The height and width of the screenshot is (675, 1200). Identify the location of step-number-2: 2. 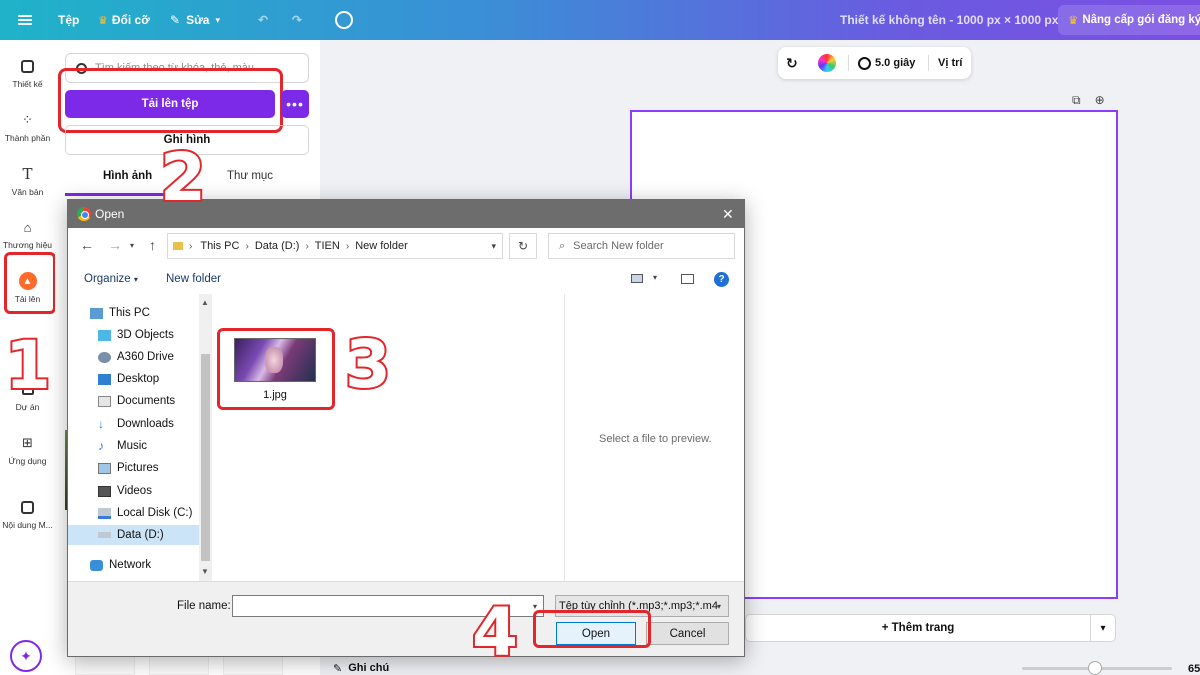
(183, 177).